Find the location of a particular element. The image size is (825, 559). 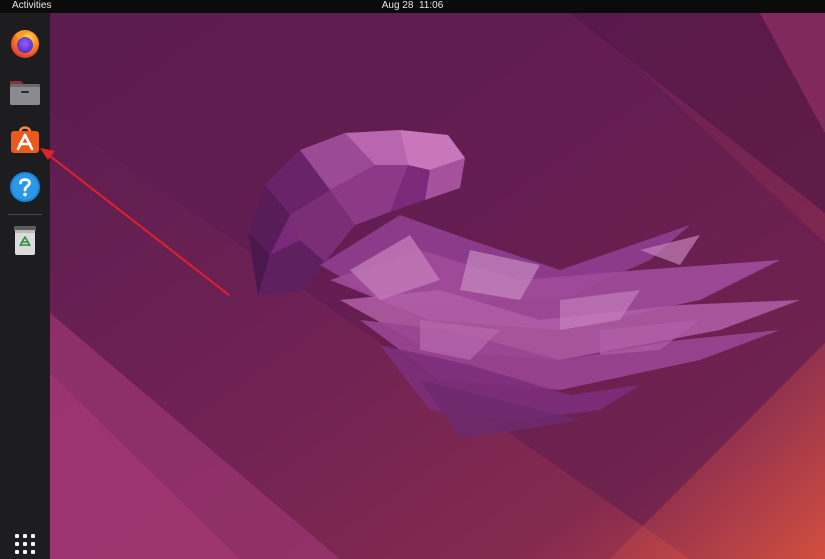

trash-icon is located at coordinates (25, 240).